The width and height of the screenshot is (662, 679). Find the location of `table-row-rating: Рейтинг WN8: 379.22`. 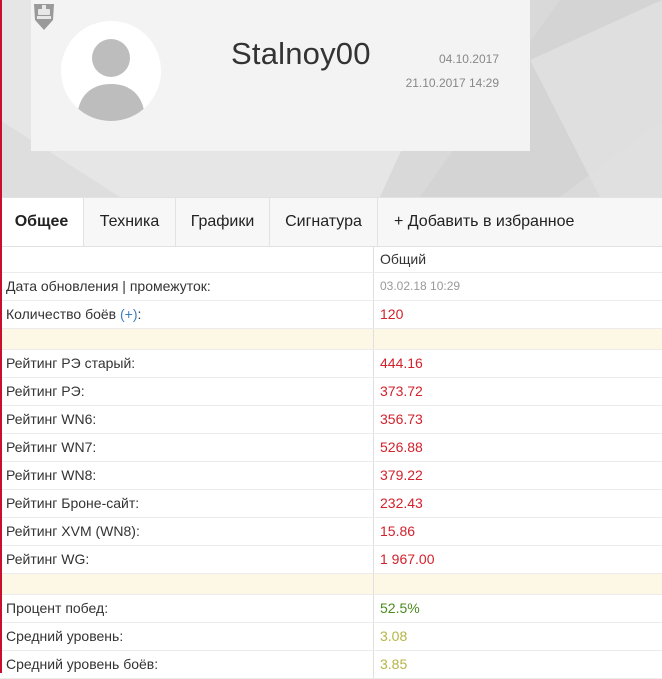

table-row-rating: Рейтинг WN8: 379.22 is located at coordinates (331, 476).